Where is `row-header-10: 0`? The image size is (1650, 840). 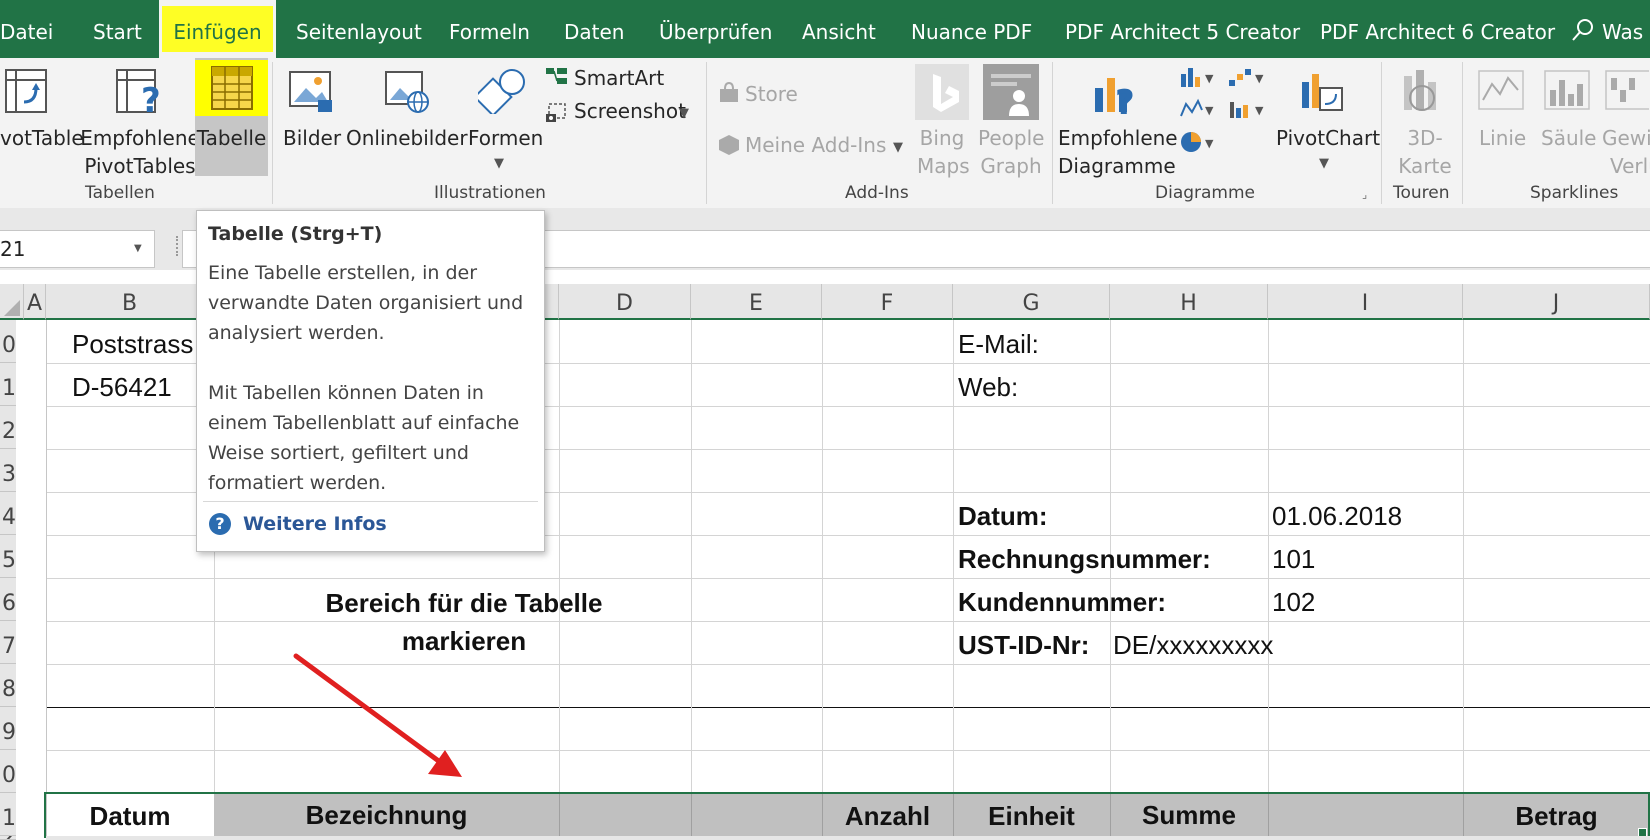
row-header-10: 0 is located at coordinates (8, 341).